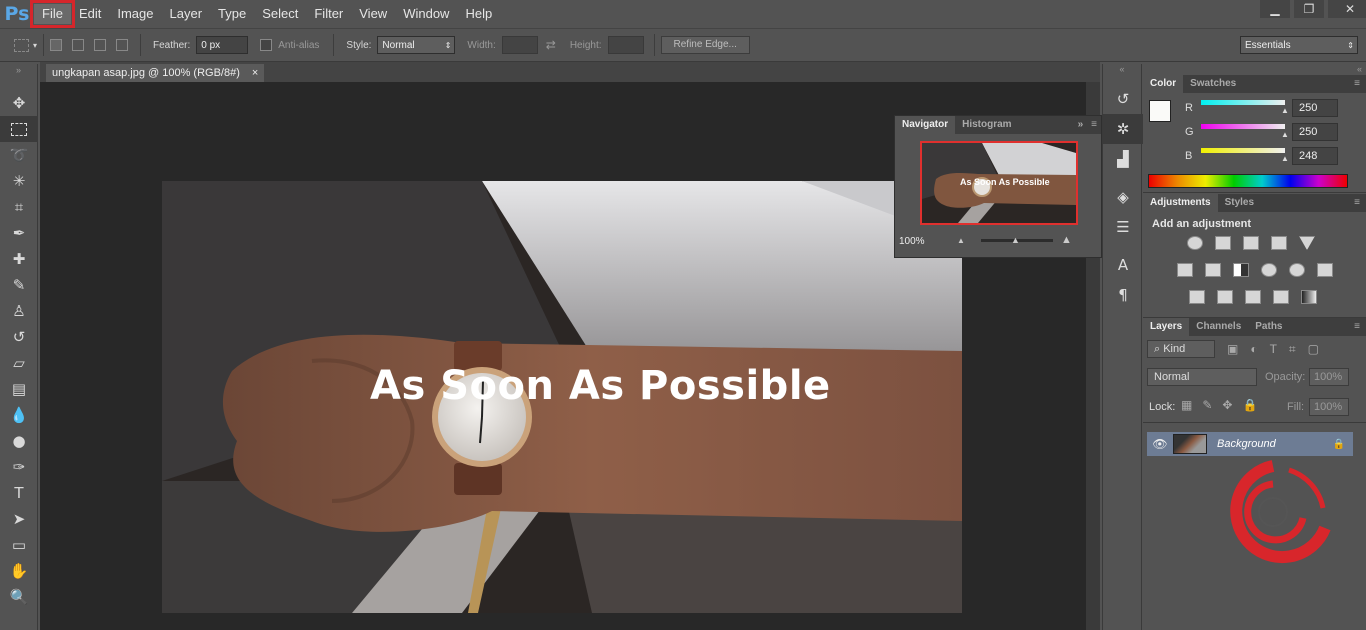 This screenshot has height=630, width=1366. Describe the element at coordinates (135, 14) in the screenshot. I see `menu-image: Image` at that location.